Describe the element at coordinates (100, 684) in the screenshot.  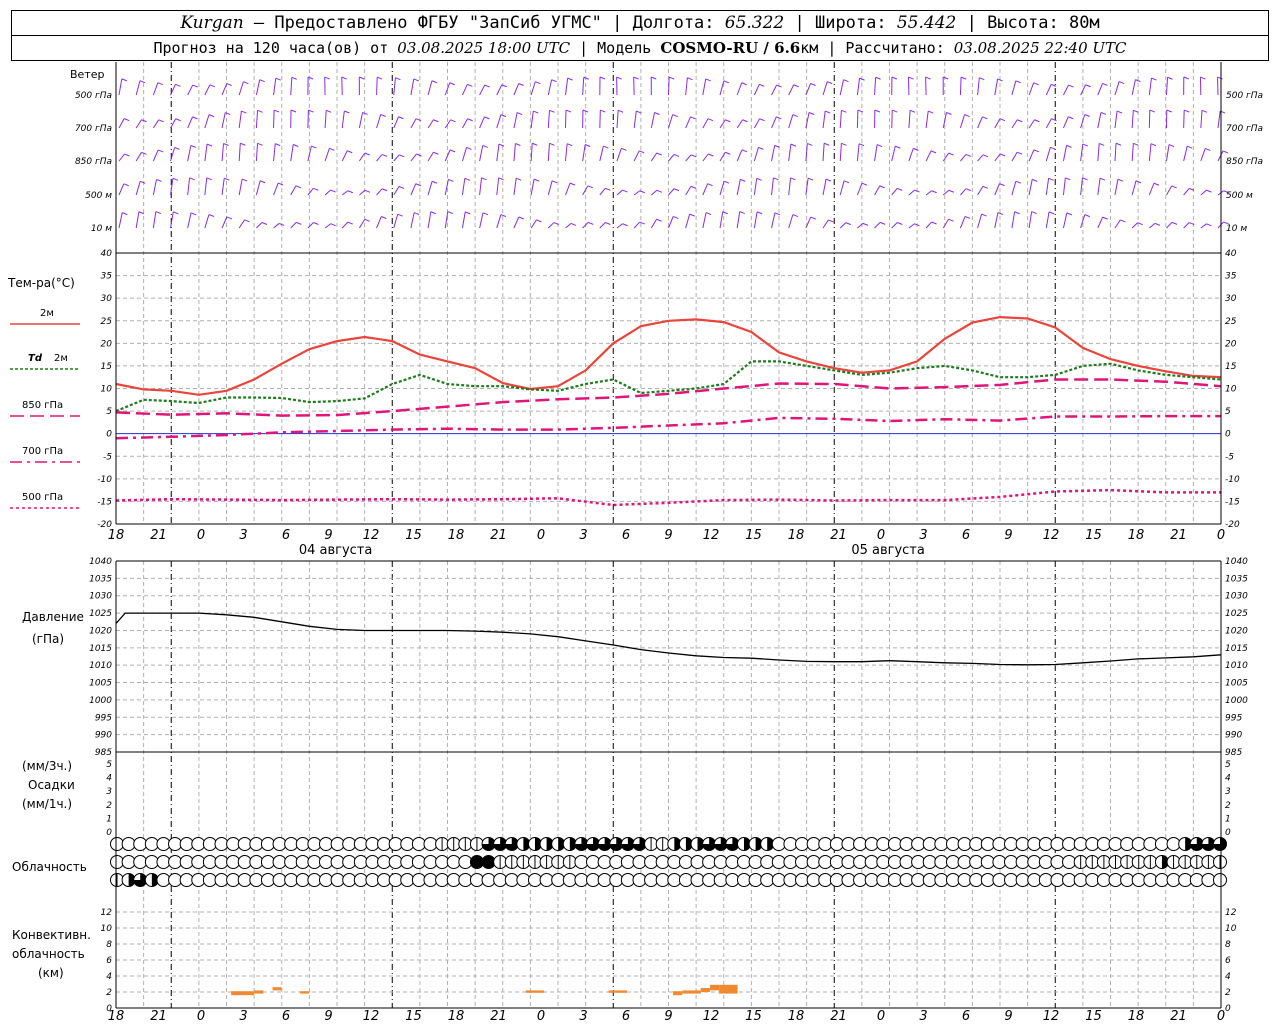
I see `pres-tick-left: 1005` at that location.